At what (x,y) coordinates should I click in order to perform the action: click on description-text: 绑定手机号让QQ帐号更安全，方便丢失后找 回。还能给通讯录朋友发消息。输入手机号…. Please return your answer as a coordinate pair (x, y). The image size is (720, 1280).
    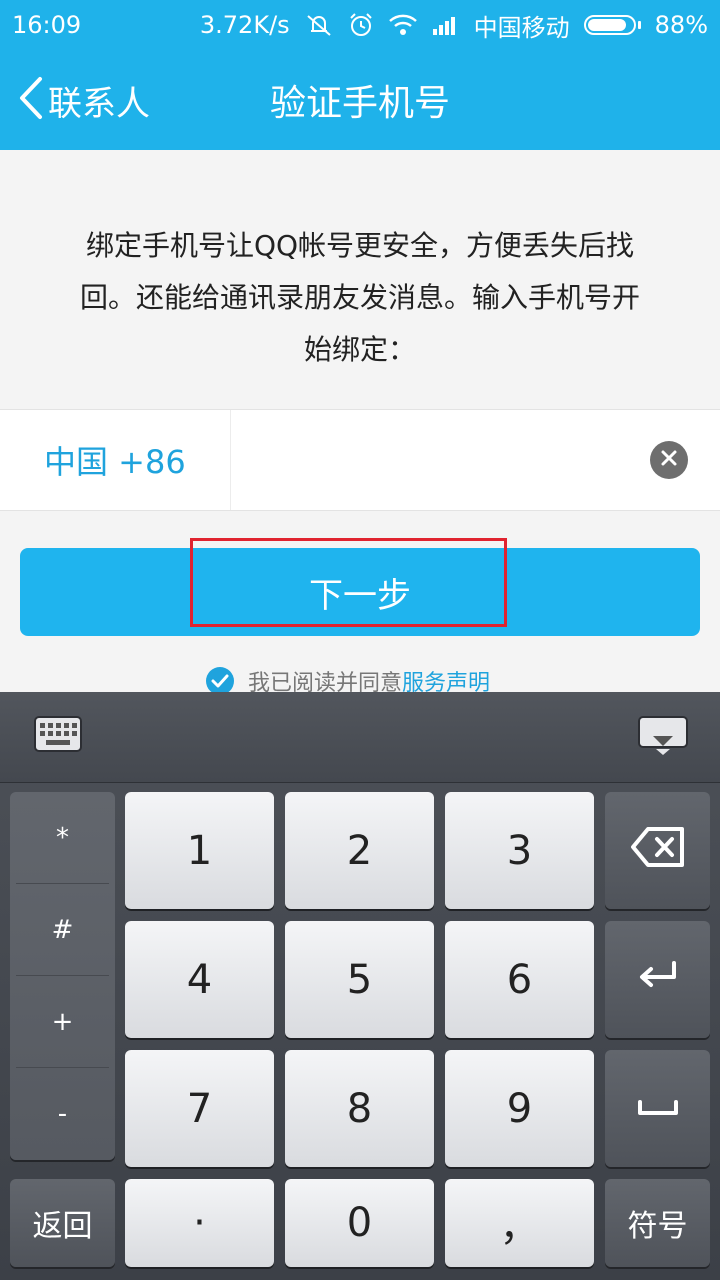
    Looking at the image, I should click on (360, 298).